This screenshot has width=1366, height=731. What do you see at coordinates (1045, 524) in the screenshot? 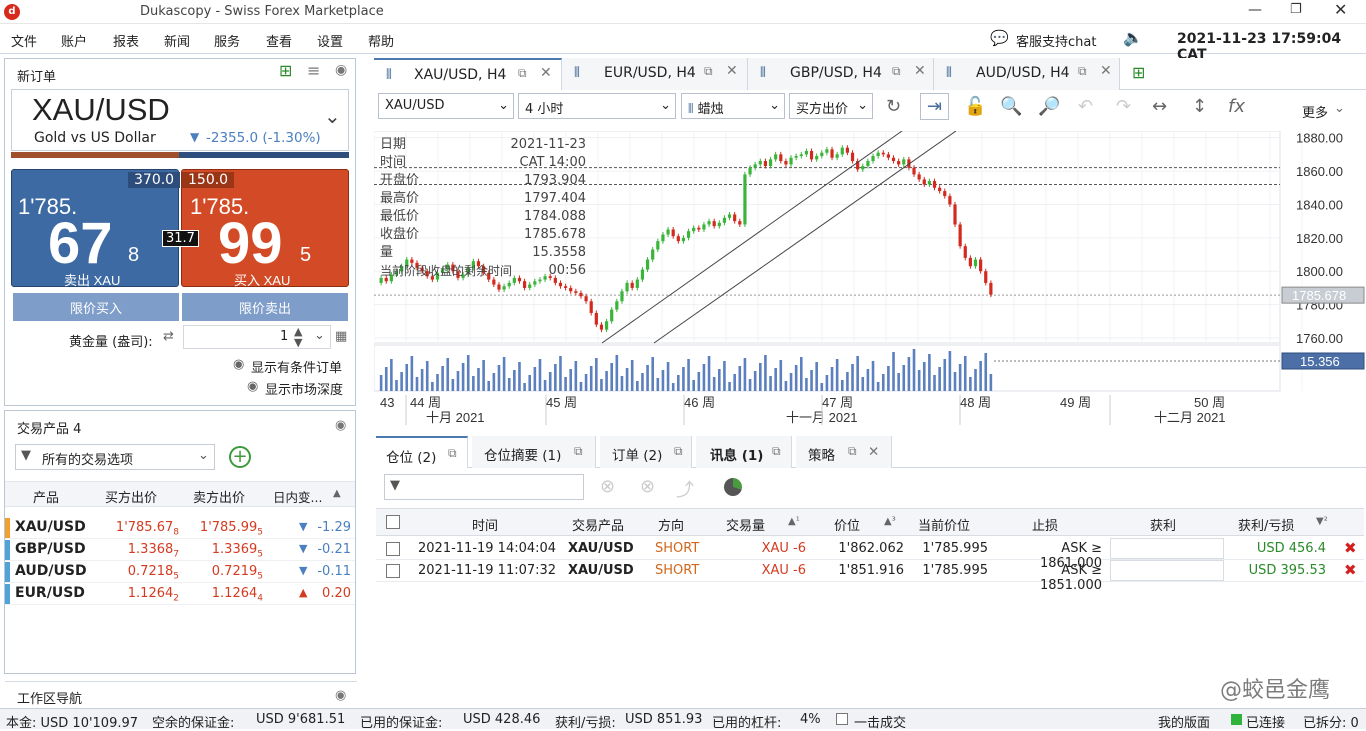
I see `col-stop-loss: 止损` at bounding box center [1045, 524].